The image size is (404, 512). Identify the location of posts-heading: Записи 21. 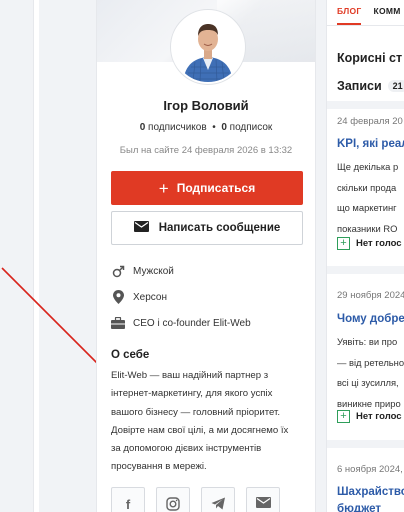
(370, 86).